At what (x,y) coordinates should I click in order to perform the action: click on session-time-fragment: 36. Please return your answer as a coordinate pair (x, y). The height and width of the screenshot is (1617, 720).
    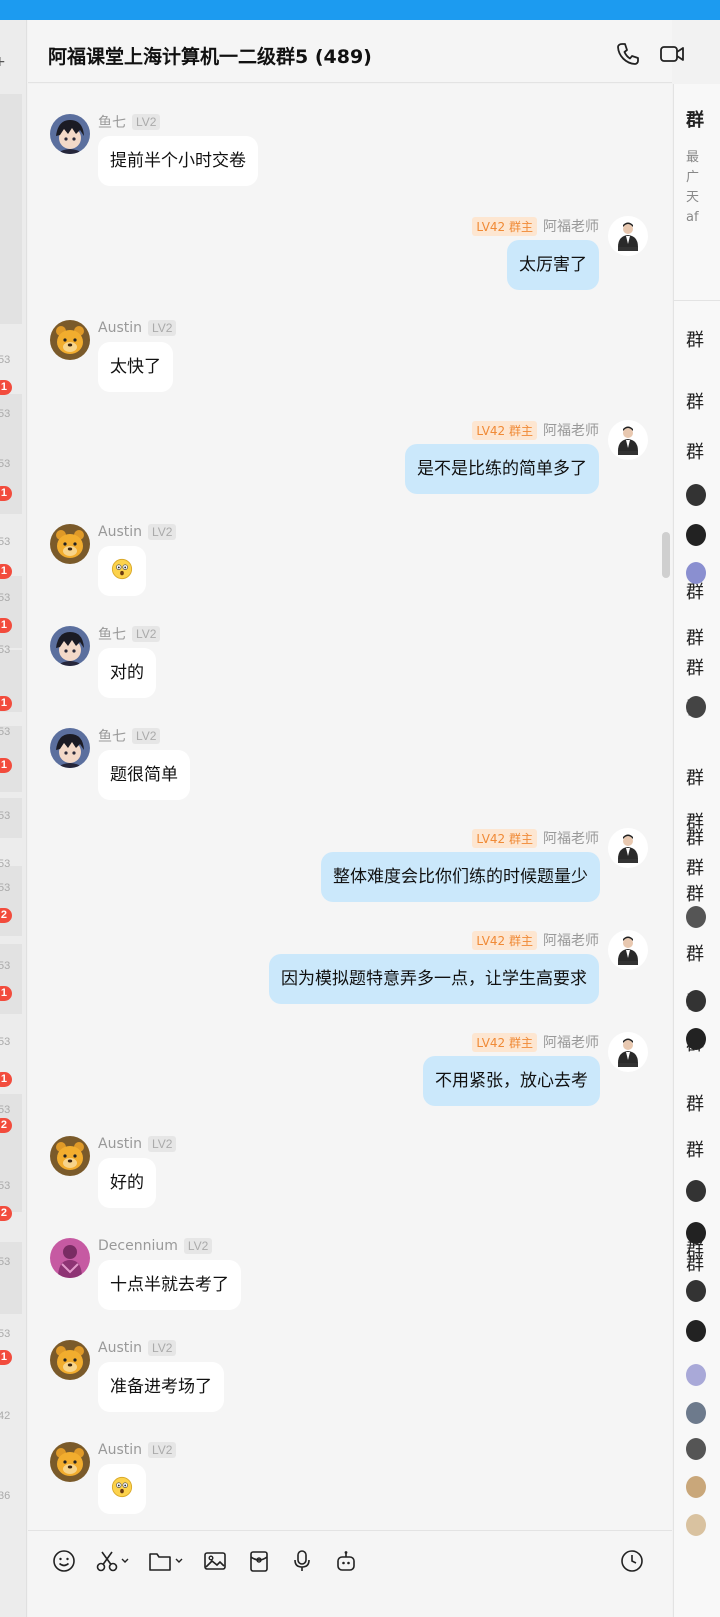
    Looking at the image, I should click on (5, 1496).